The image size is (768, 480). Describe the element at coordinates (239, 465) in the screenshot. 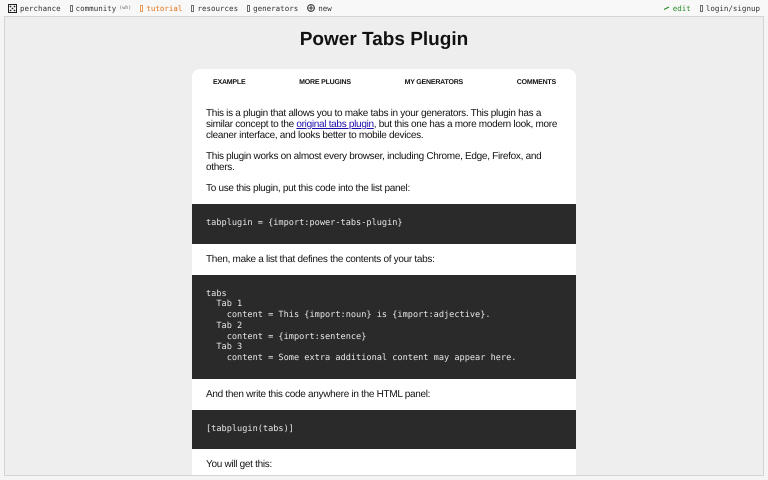

I see `paragraph: You will get this:` at that location.